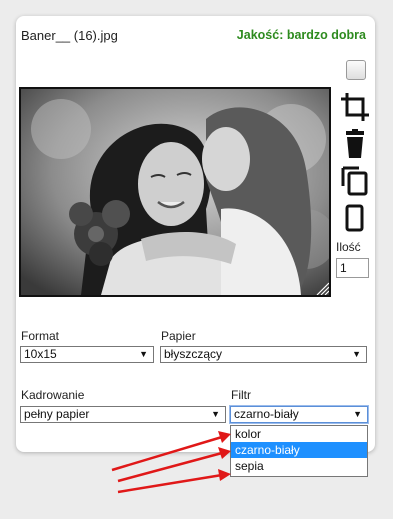 The width and height of the screenshot is (393, 519). What do you see at coordinates (355, 144) in the screenshot?
I see `trash-icon` at bounding box center [355, 144].